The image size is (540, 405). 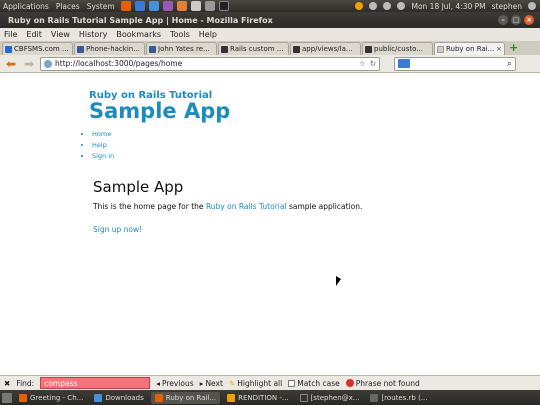 I want to click on search-icon: ⌕, so click(x=509, y=64).